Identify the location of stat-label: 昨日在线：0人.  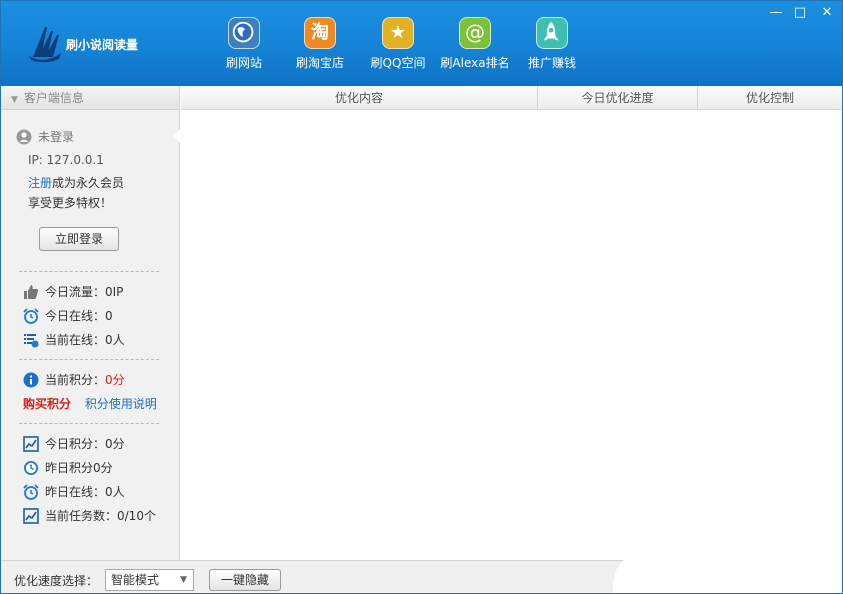
(85, 492).